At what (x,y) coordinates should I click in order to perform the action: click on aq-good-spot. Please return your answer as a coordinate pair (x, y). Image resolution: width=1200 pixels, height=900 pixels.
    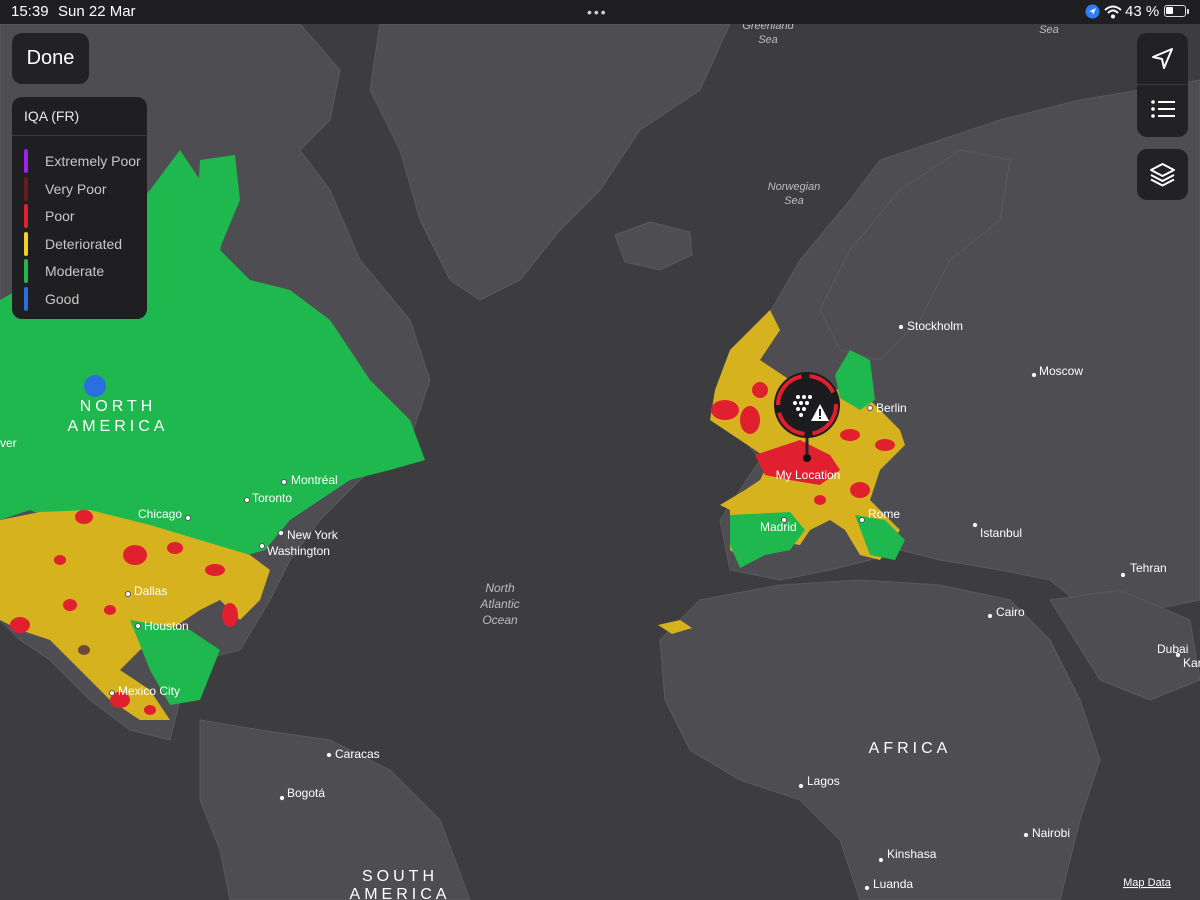
    Looking at the image, I should click on (95, 386).